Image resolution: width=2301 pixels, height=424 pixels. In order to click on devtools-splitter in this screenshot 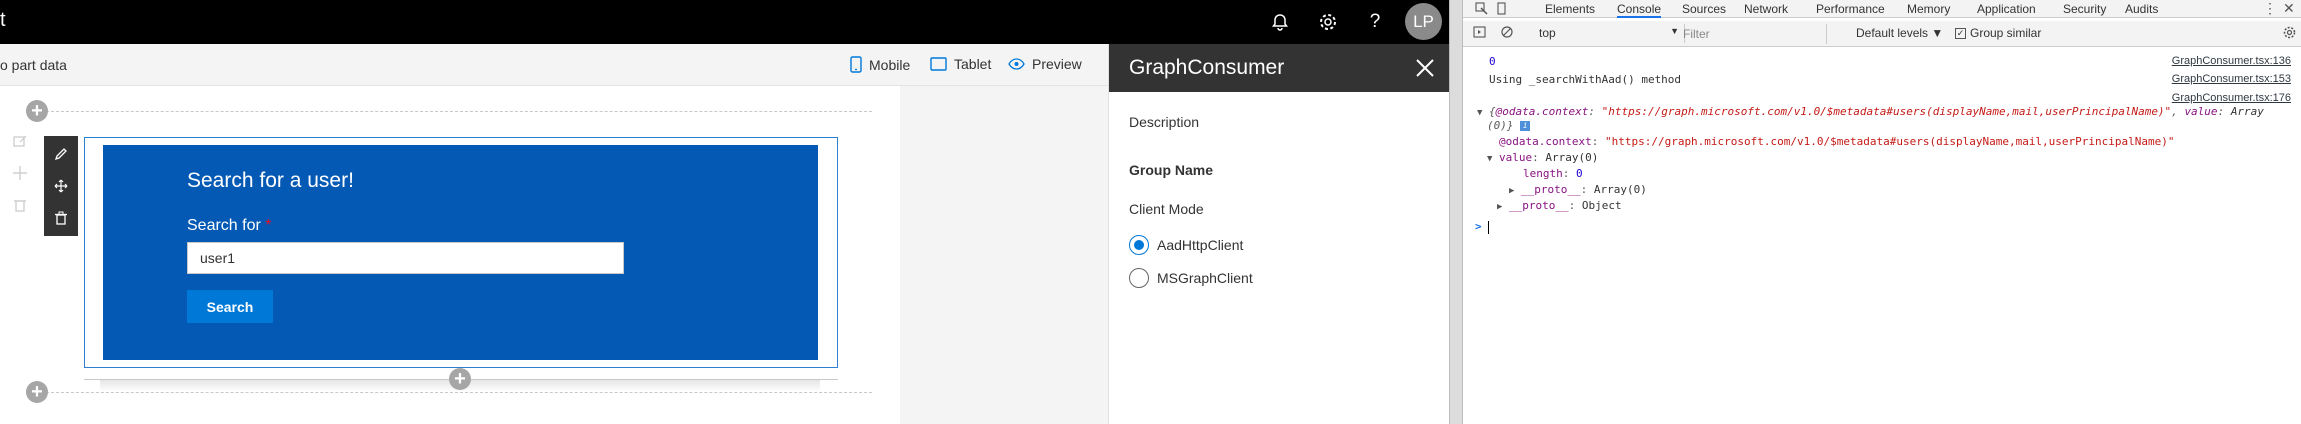, I will do `click(1456, 212)`.